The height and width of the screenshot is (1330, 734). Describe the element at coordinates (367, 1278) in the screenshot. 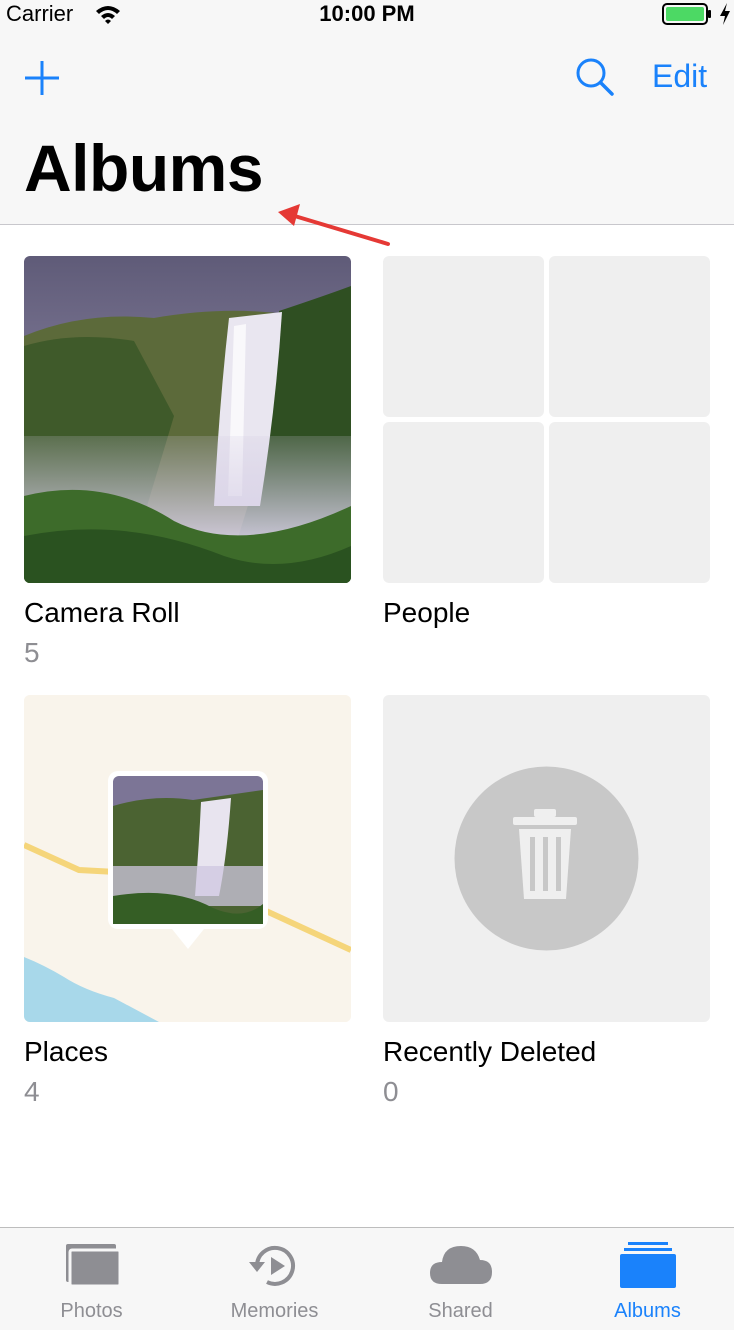

I see `tab-bar: Photos Memories Shared Albums` at that location.